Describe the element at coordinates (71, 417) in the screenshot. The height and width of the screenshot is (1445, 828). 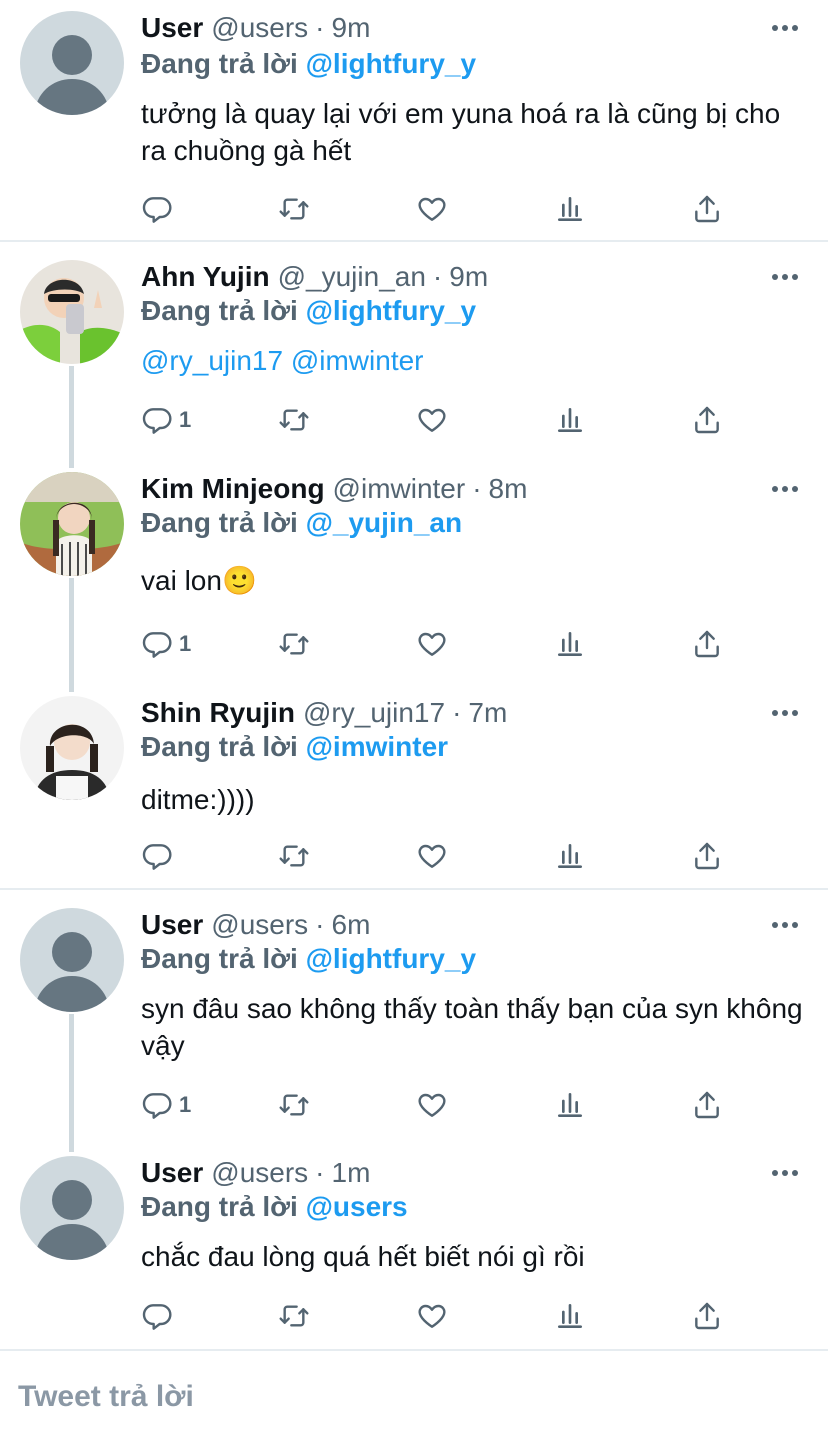
I see `thread-line` at that location.